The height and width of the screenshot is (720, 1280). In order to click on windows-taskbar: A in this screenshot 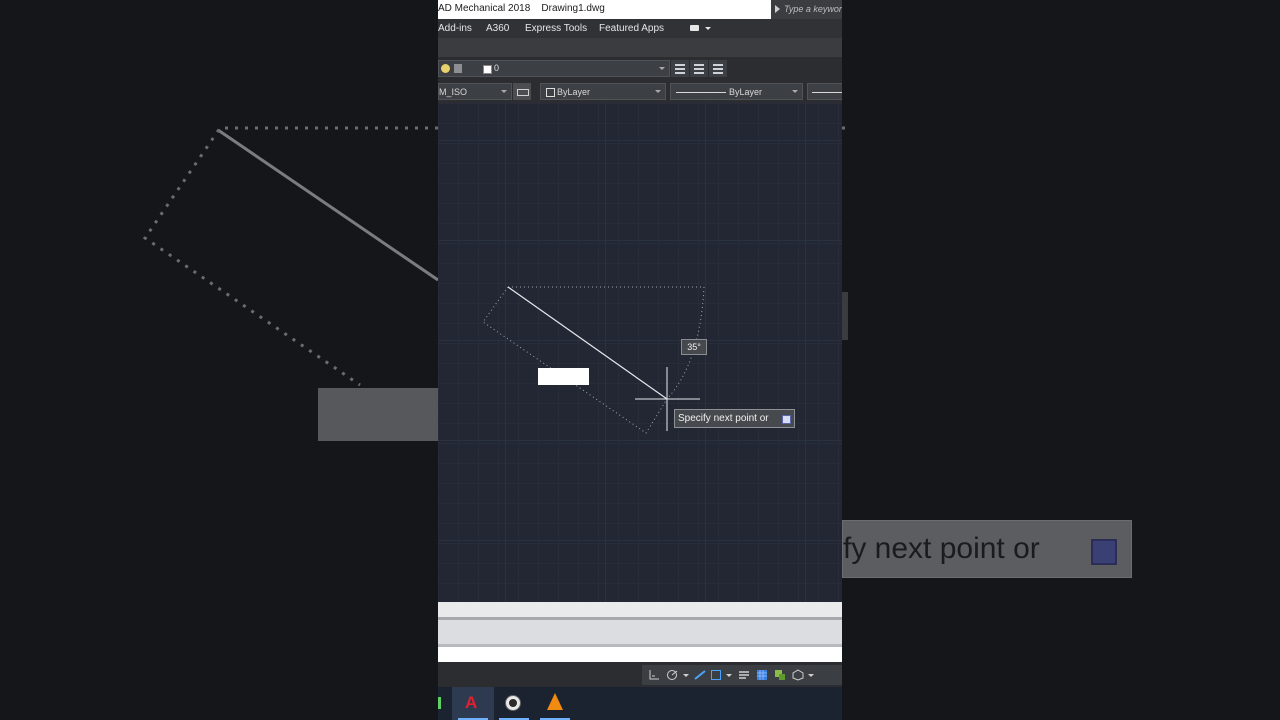, I will do `click(640, 703)`.